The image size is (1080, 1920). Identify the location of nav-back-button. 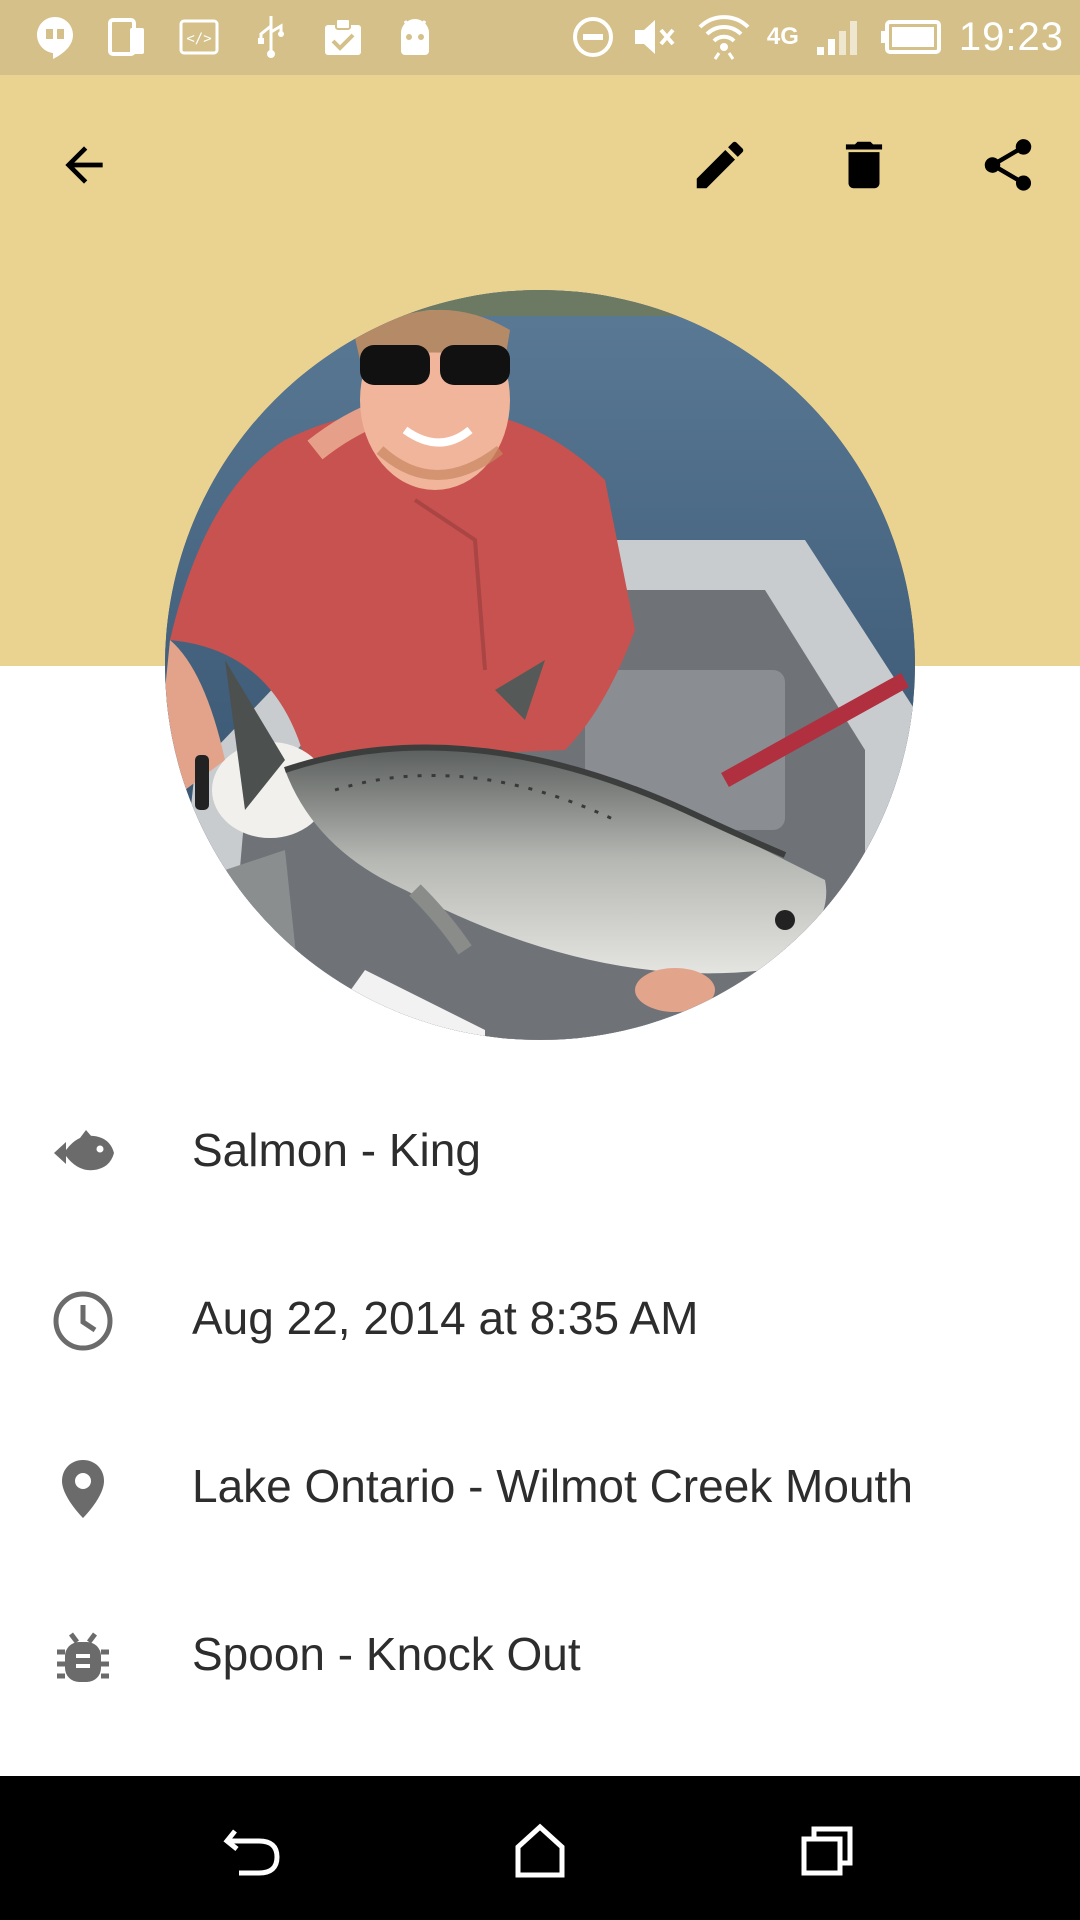
(253, 1851).